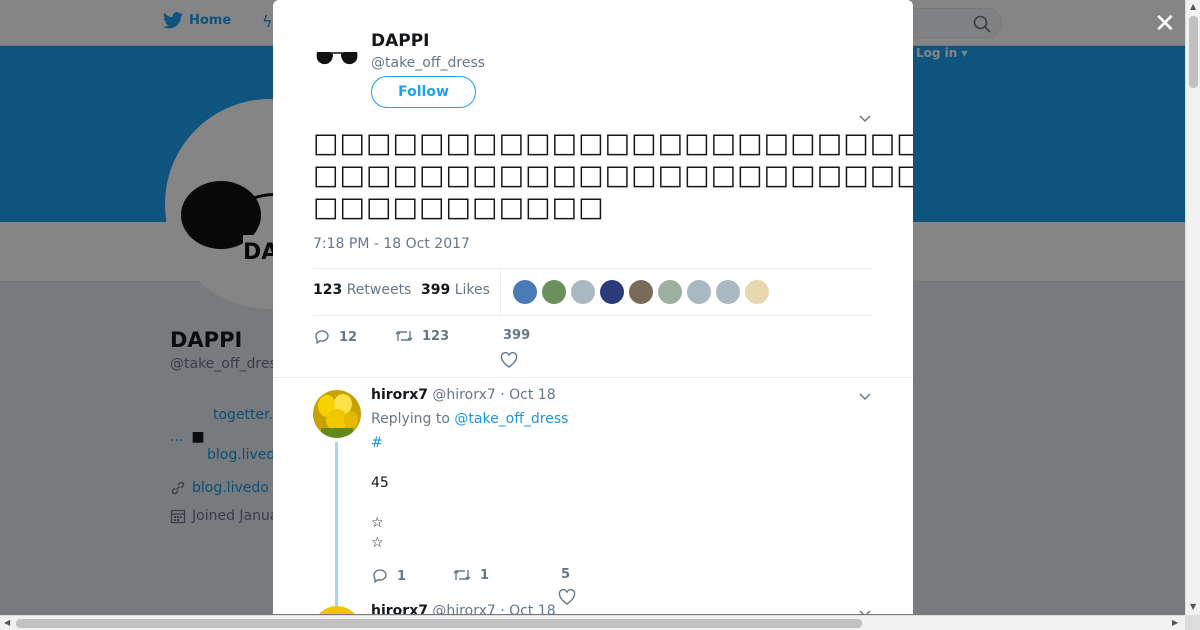  Describe the element at coordinates (328, 290) in the screenshot. I see `retweets-count: 123` at that location.